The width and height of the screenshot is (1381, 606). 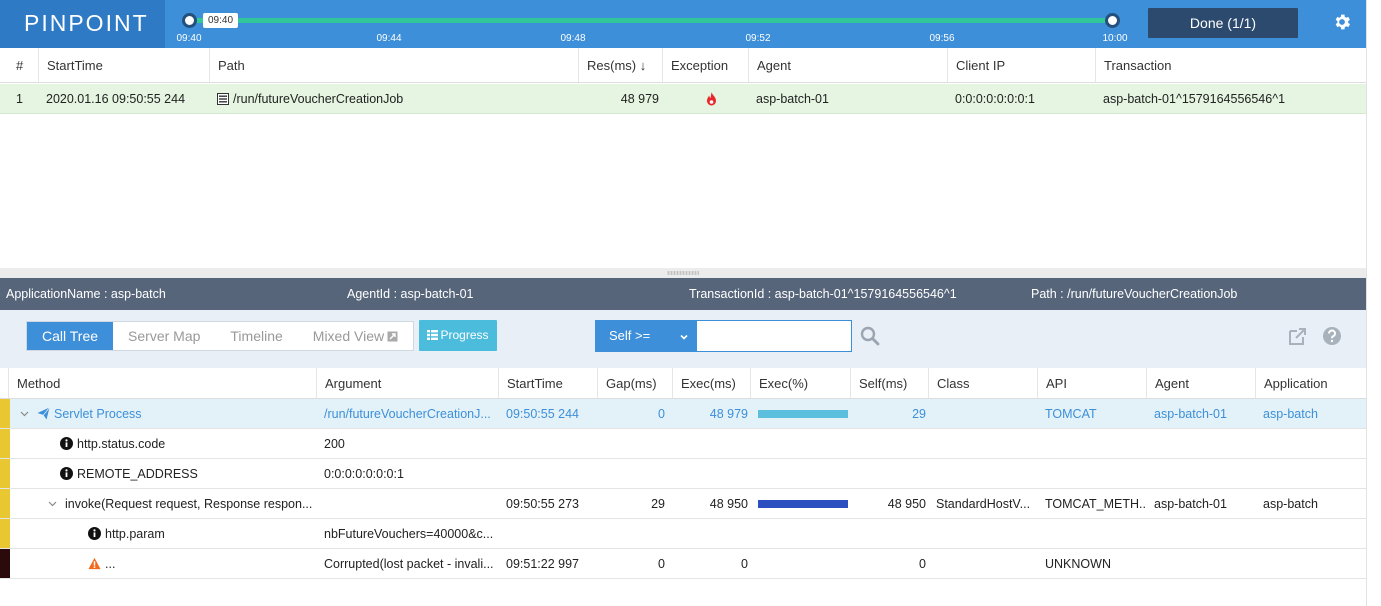 I want to click on col-exec-pct: Exec(%), so click(x=800, y=383).